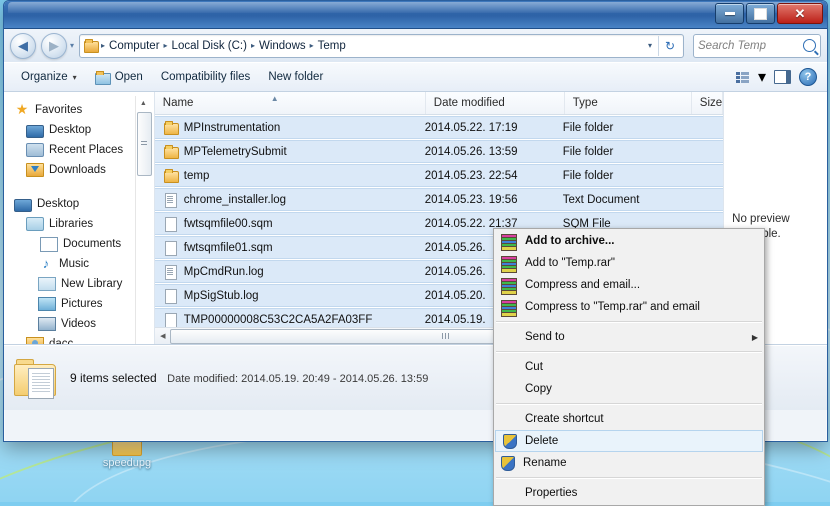 The image size is (830, 506). What do you see at coordinates (629, 441) in the screenshot?
I see `menu-item-delete: Delete` at bounding box center [629, 441].